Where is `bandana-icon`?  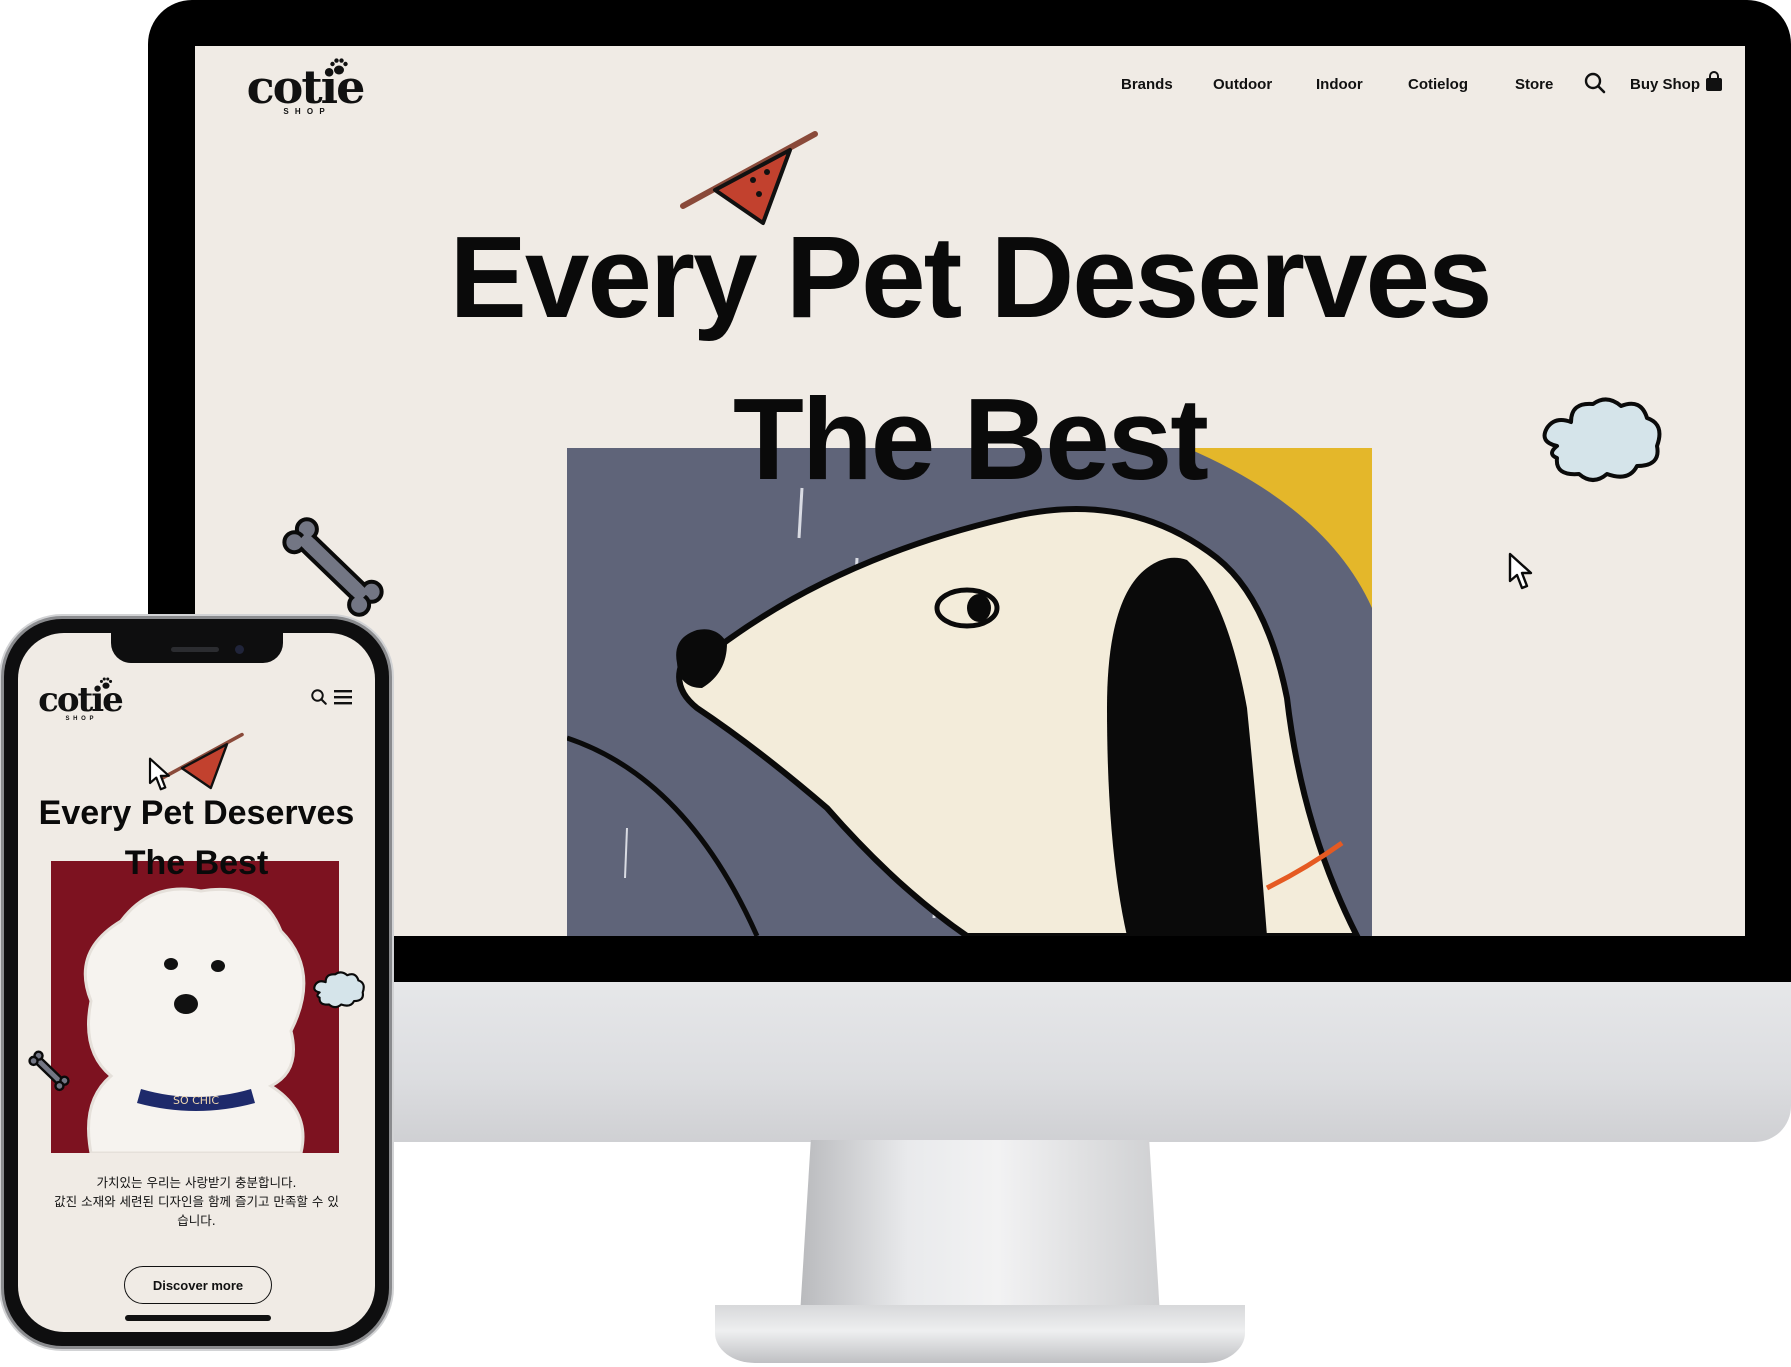
bandana-icon is located at coordinates (749, 178).